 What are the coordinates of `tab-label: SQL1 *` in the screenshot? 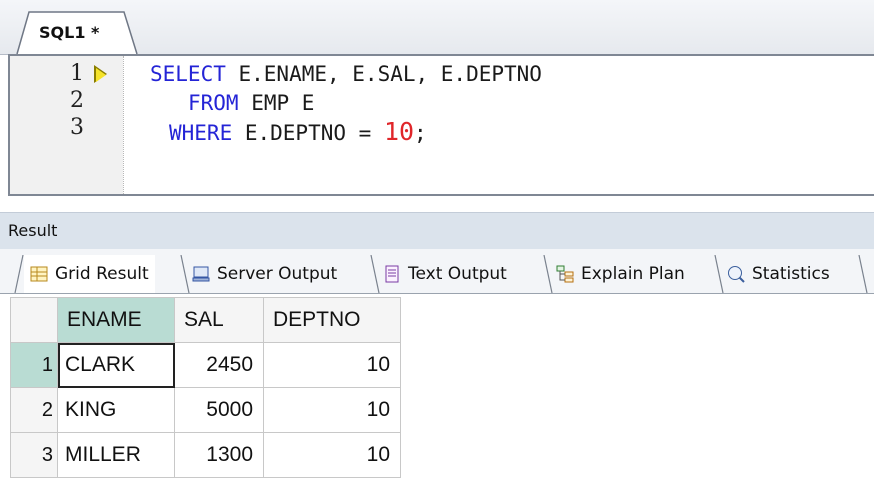 It's located at (69, 32).